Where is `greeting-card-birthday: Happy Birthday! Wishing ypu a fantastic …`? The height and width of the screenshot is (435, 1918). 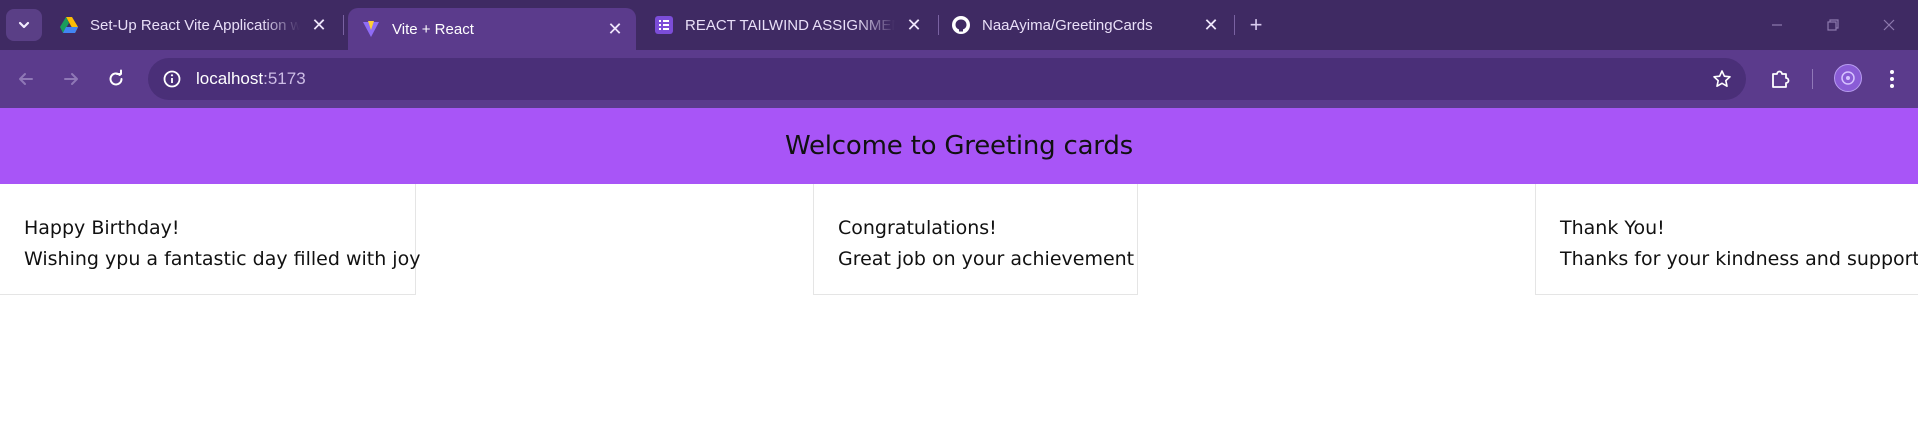
greeting-card-birthday: Happy Birthday! Wishing ypu a fantastic … is located at coordinates (210, 239).